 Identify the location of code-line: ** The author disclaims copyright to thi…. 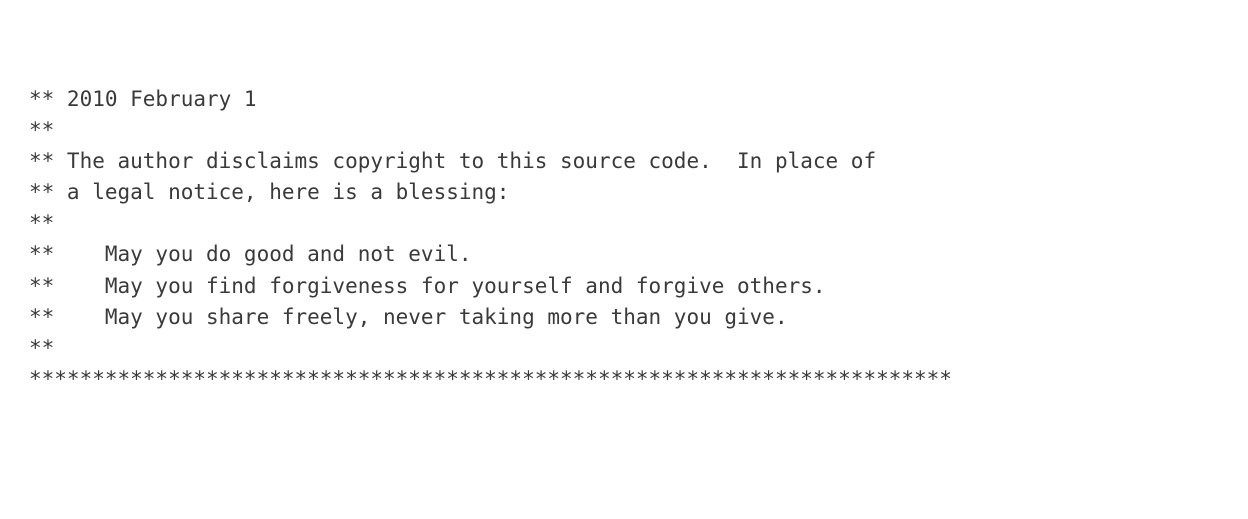
(453, 161).